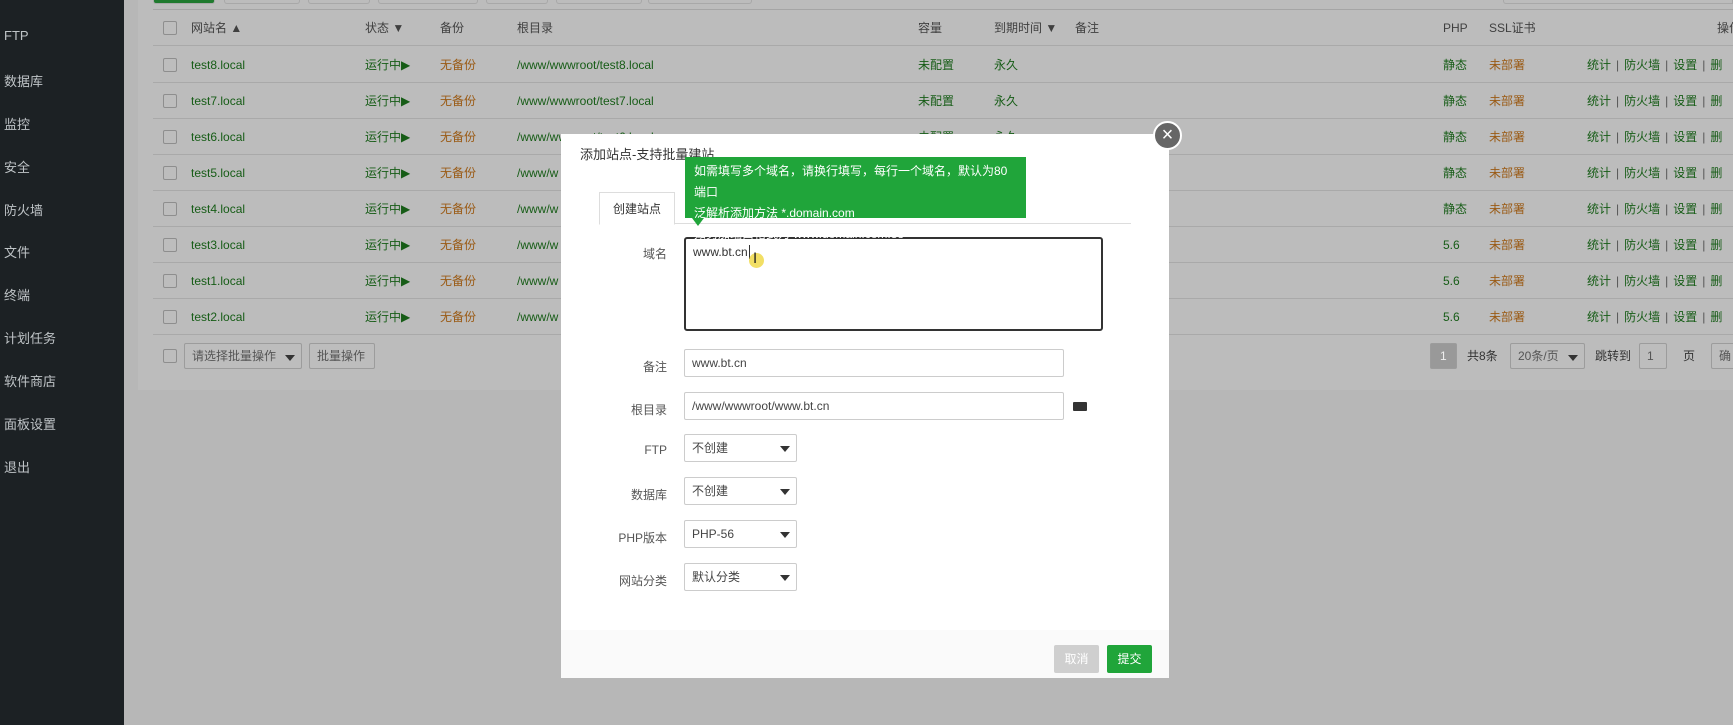 This screenshot has width=1733, height=725. Describe the element at coordinates (216, 28) in the screenshot. I see `col-name: 网站名 ▲` at that location.